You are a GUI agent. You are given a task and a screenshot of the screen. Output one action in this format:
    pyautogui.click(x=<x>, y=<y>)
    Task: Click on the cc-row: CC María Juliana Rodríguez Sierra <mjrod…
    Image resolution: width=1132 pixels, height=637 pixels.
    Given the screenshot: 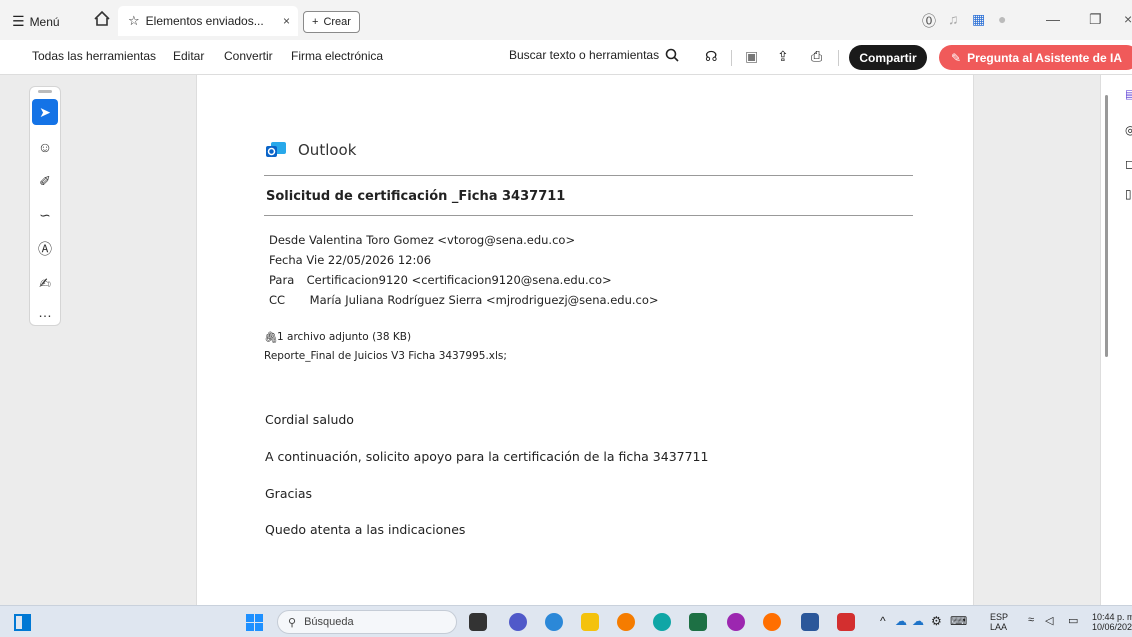 What is the action you would take?
    pyautogui.click(x=464, y=300)
    